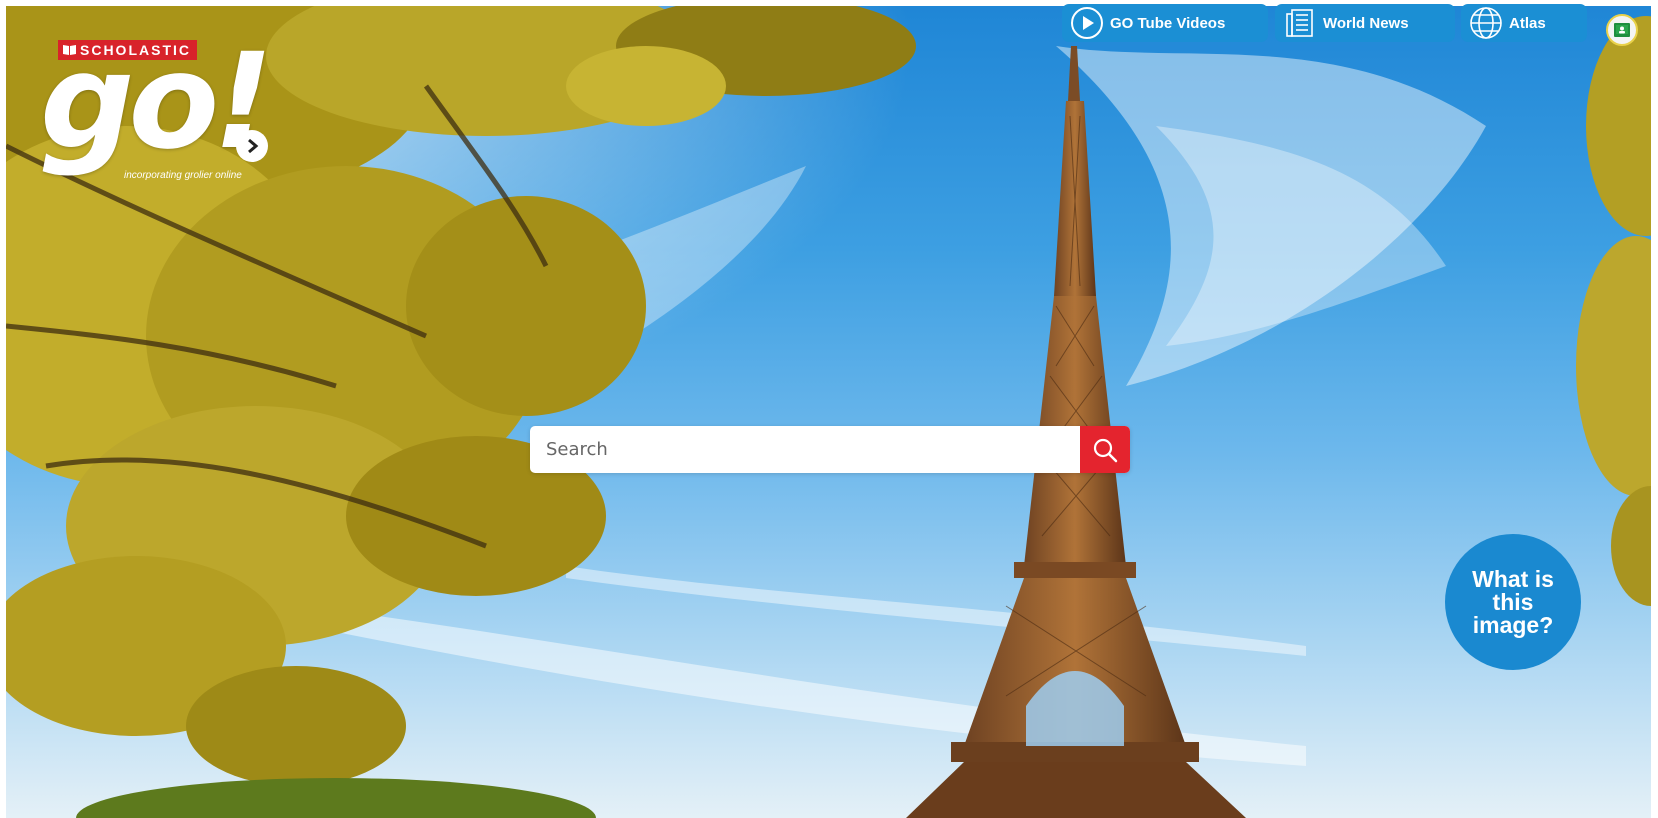 This screenshot has width=1658, height=818. I want to click on nav-atlas-label: Atlas, so click(1527, 23).